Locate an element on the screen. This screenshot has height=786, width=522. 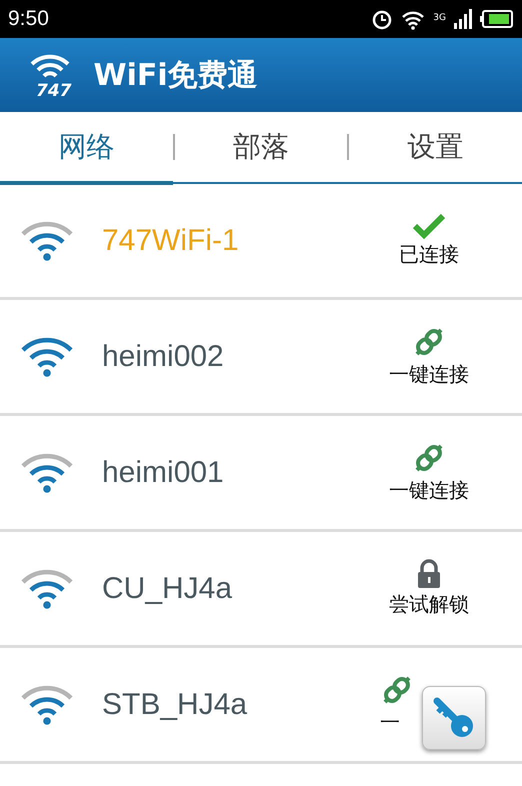
tab: 部落 is located at coordinates (261, 147).